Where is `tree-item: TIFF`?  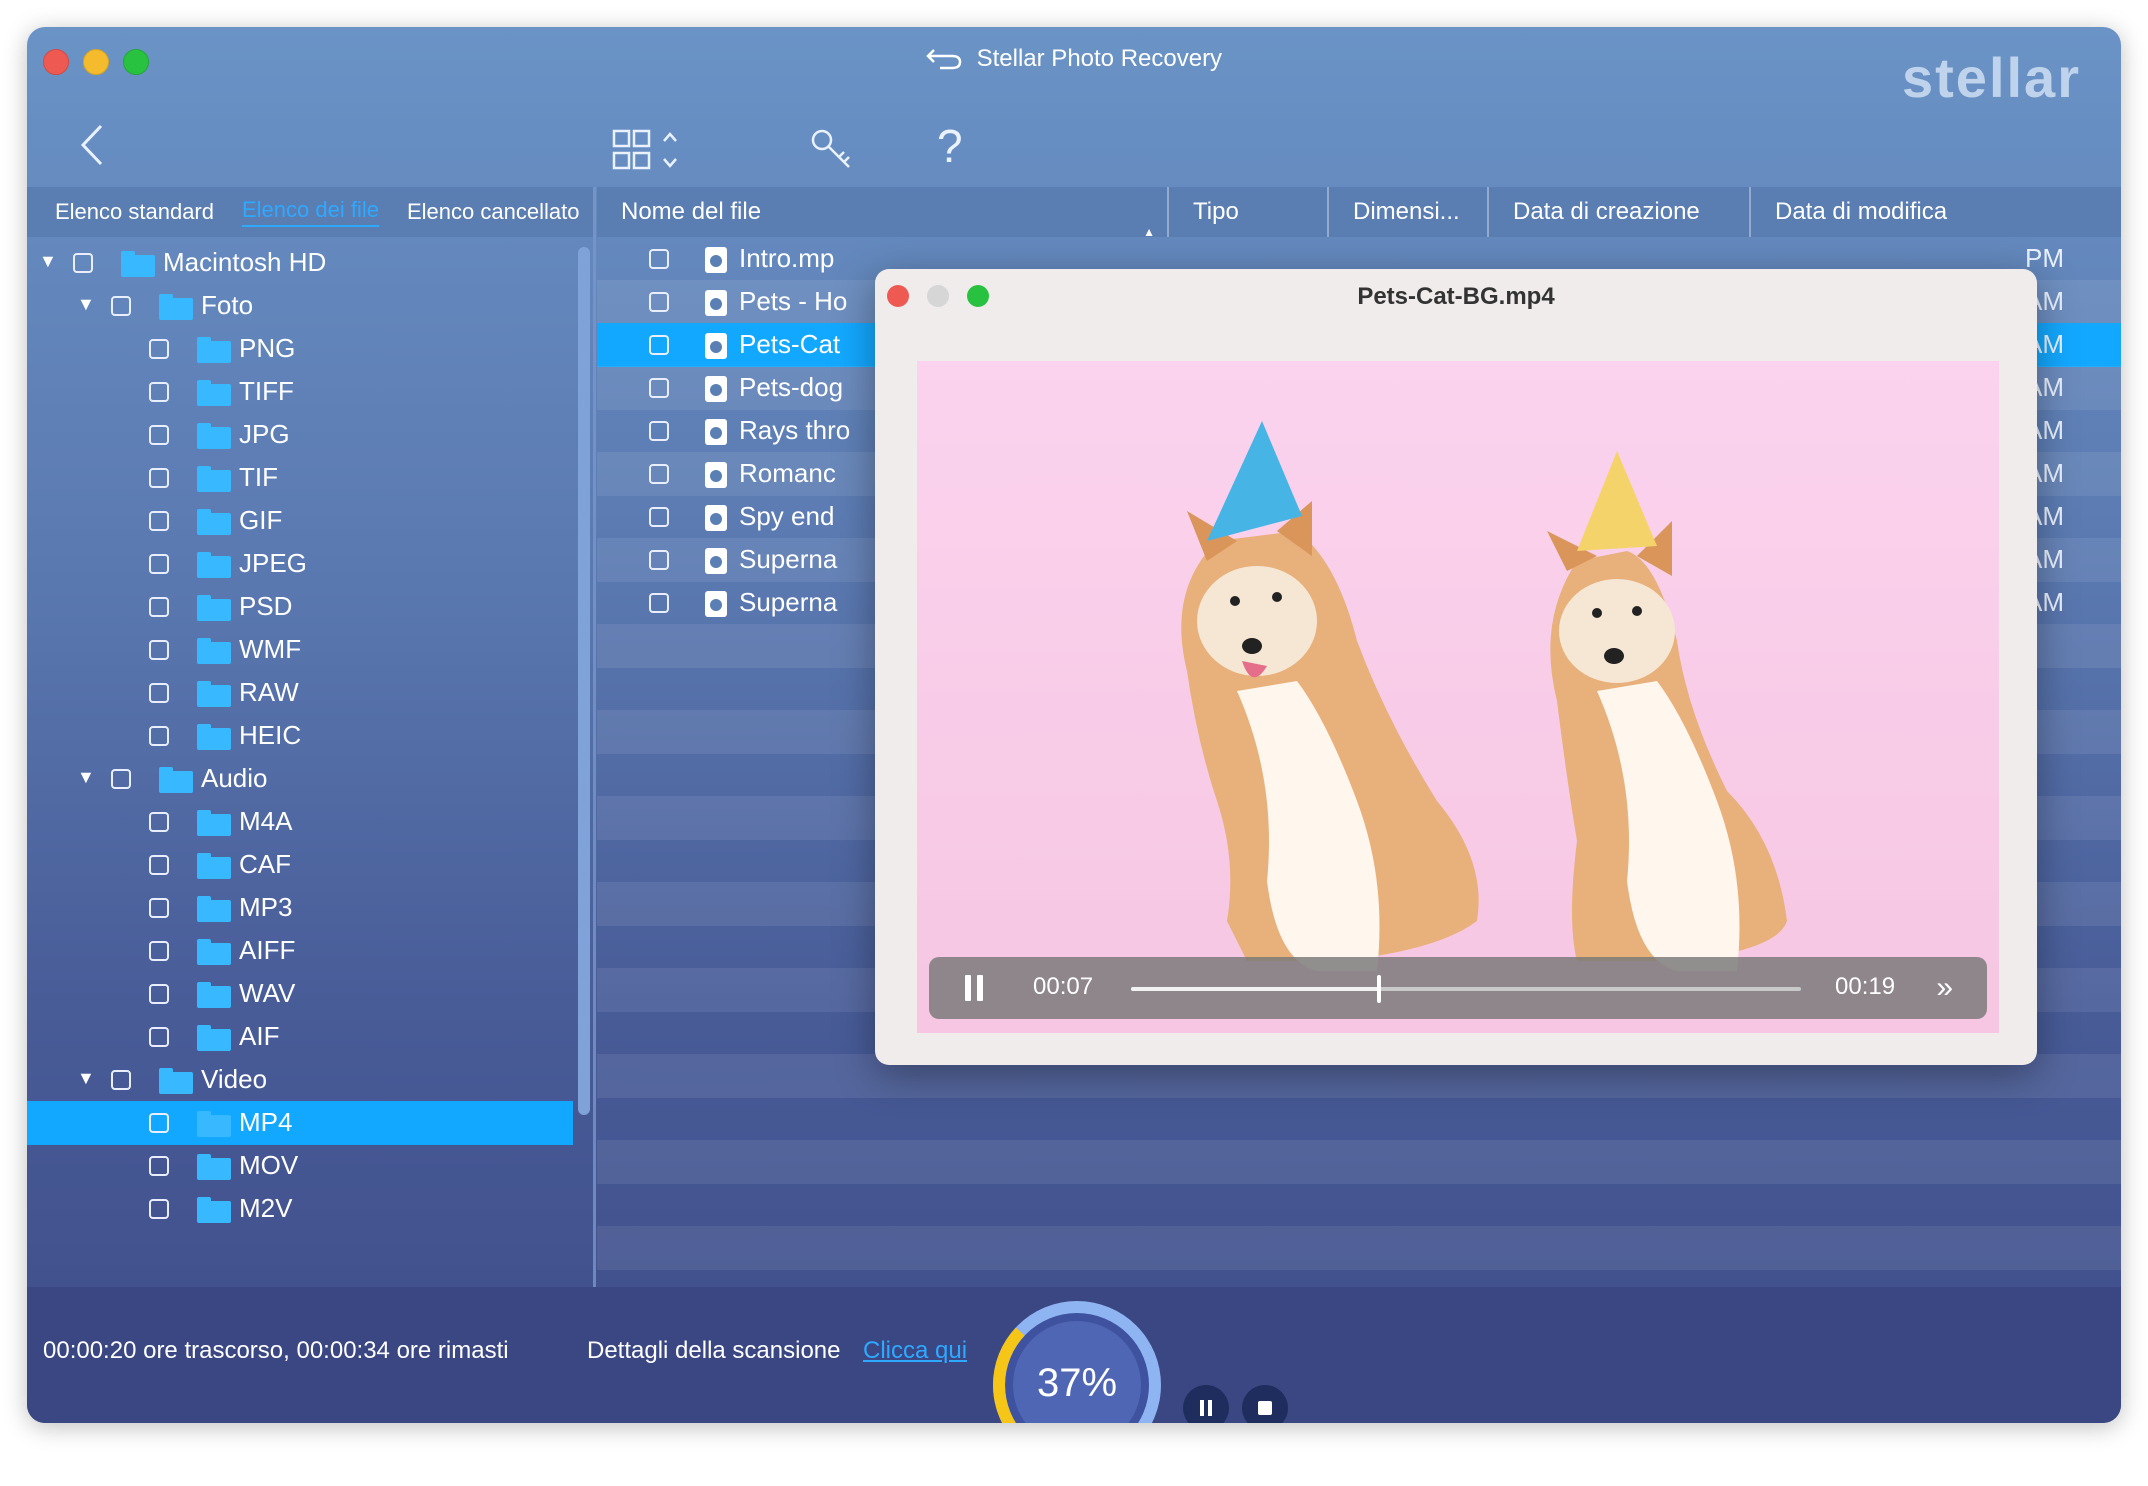 tree-item: TIFF is located at coordinates (300, 392).